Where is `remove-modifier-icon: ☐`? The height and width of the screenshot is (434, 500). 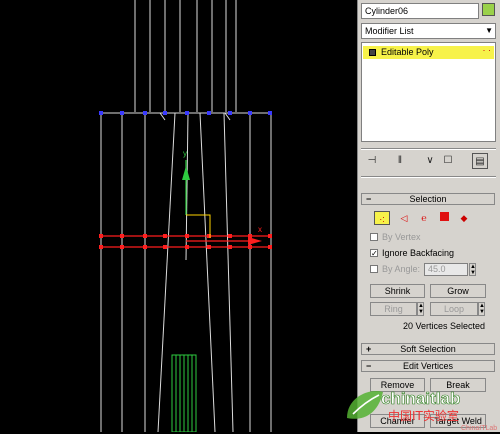 remove-modifier-icon: ☐ is located at coordinates (448, 161).